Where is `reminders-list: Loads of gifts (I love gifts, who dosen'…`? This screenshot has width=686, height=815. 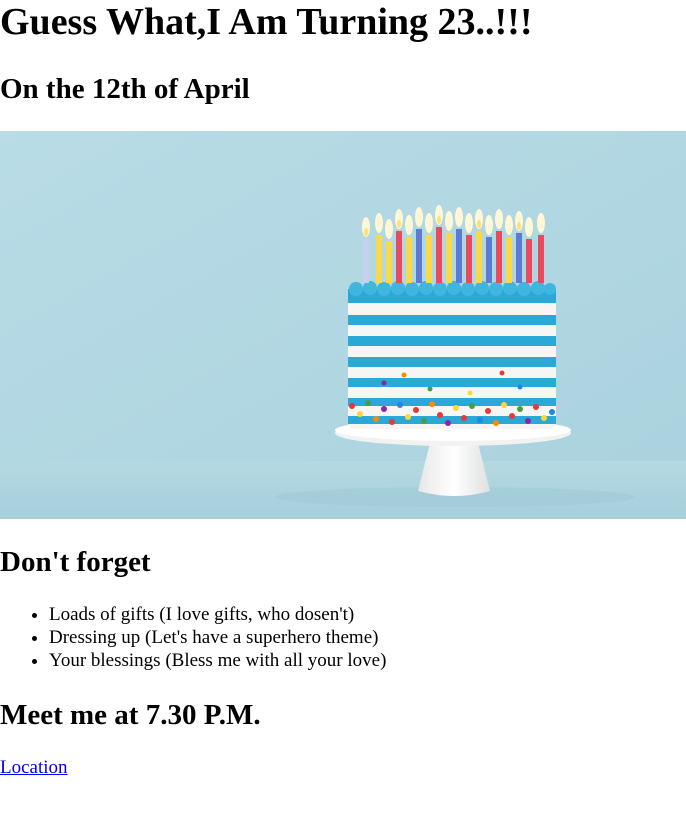 reminders-list: Loads of gifts (I love gifts, who dosen'… is located at coordinates (193, 637).